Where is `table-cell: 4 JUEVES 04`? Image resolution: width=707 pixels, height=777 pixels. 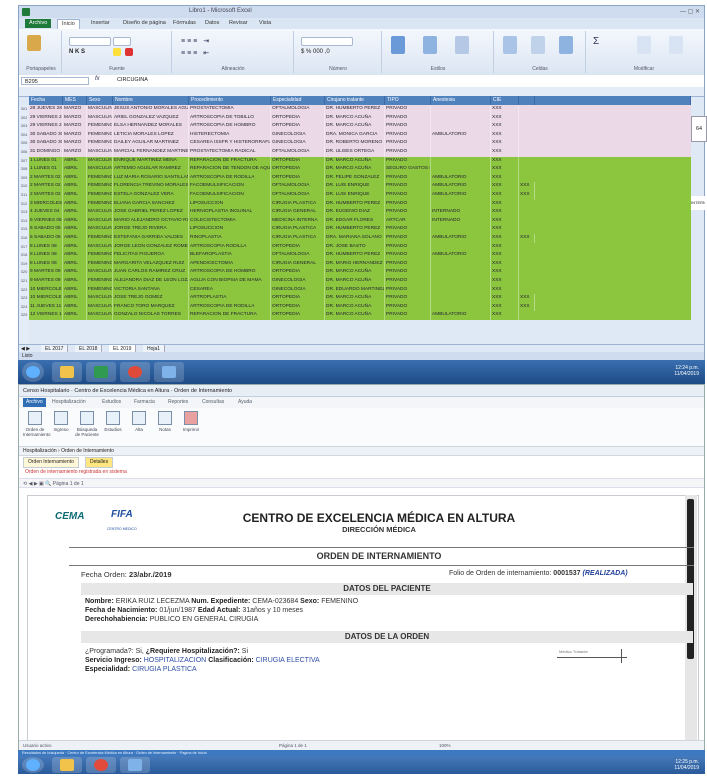 table-cell: 4 JUEVES 04 is located at coordinates (46, 212).